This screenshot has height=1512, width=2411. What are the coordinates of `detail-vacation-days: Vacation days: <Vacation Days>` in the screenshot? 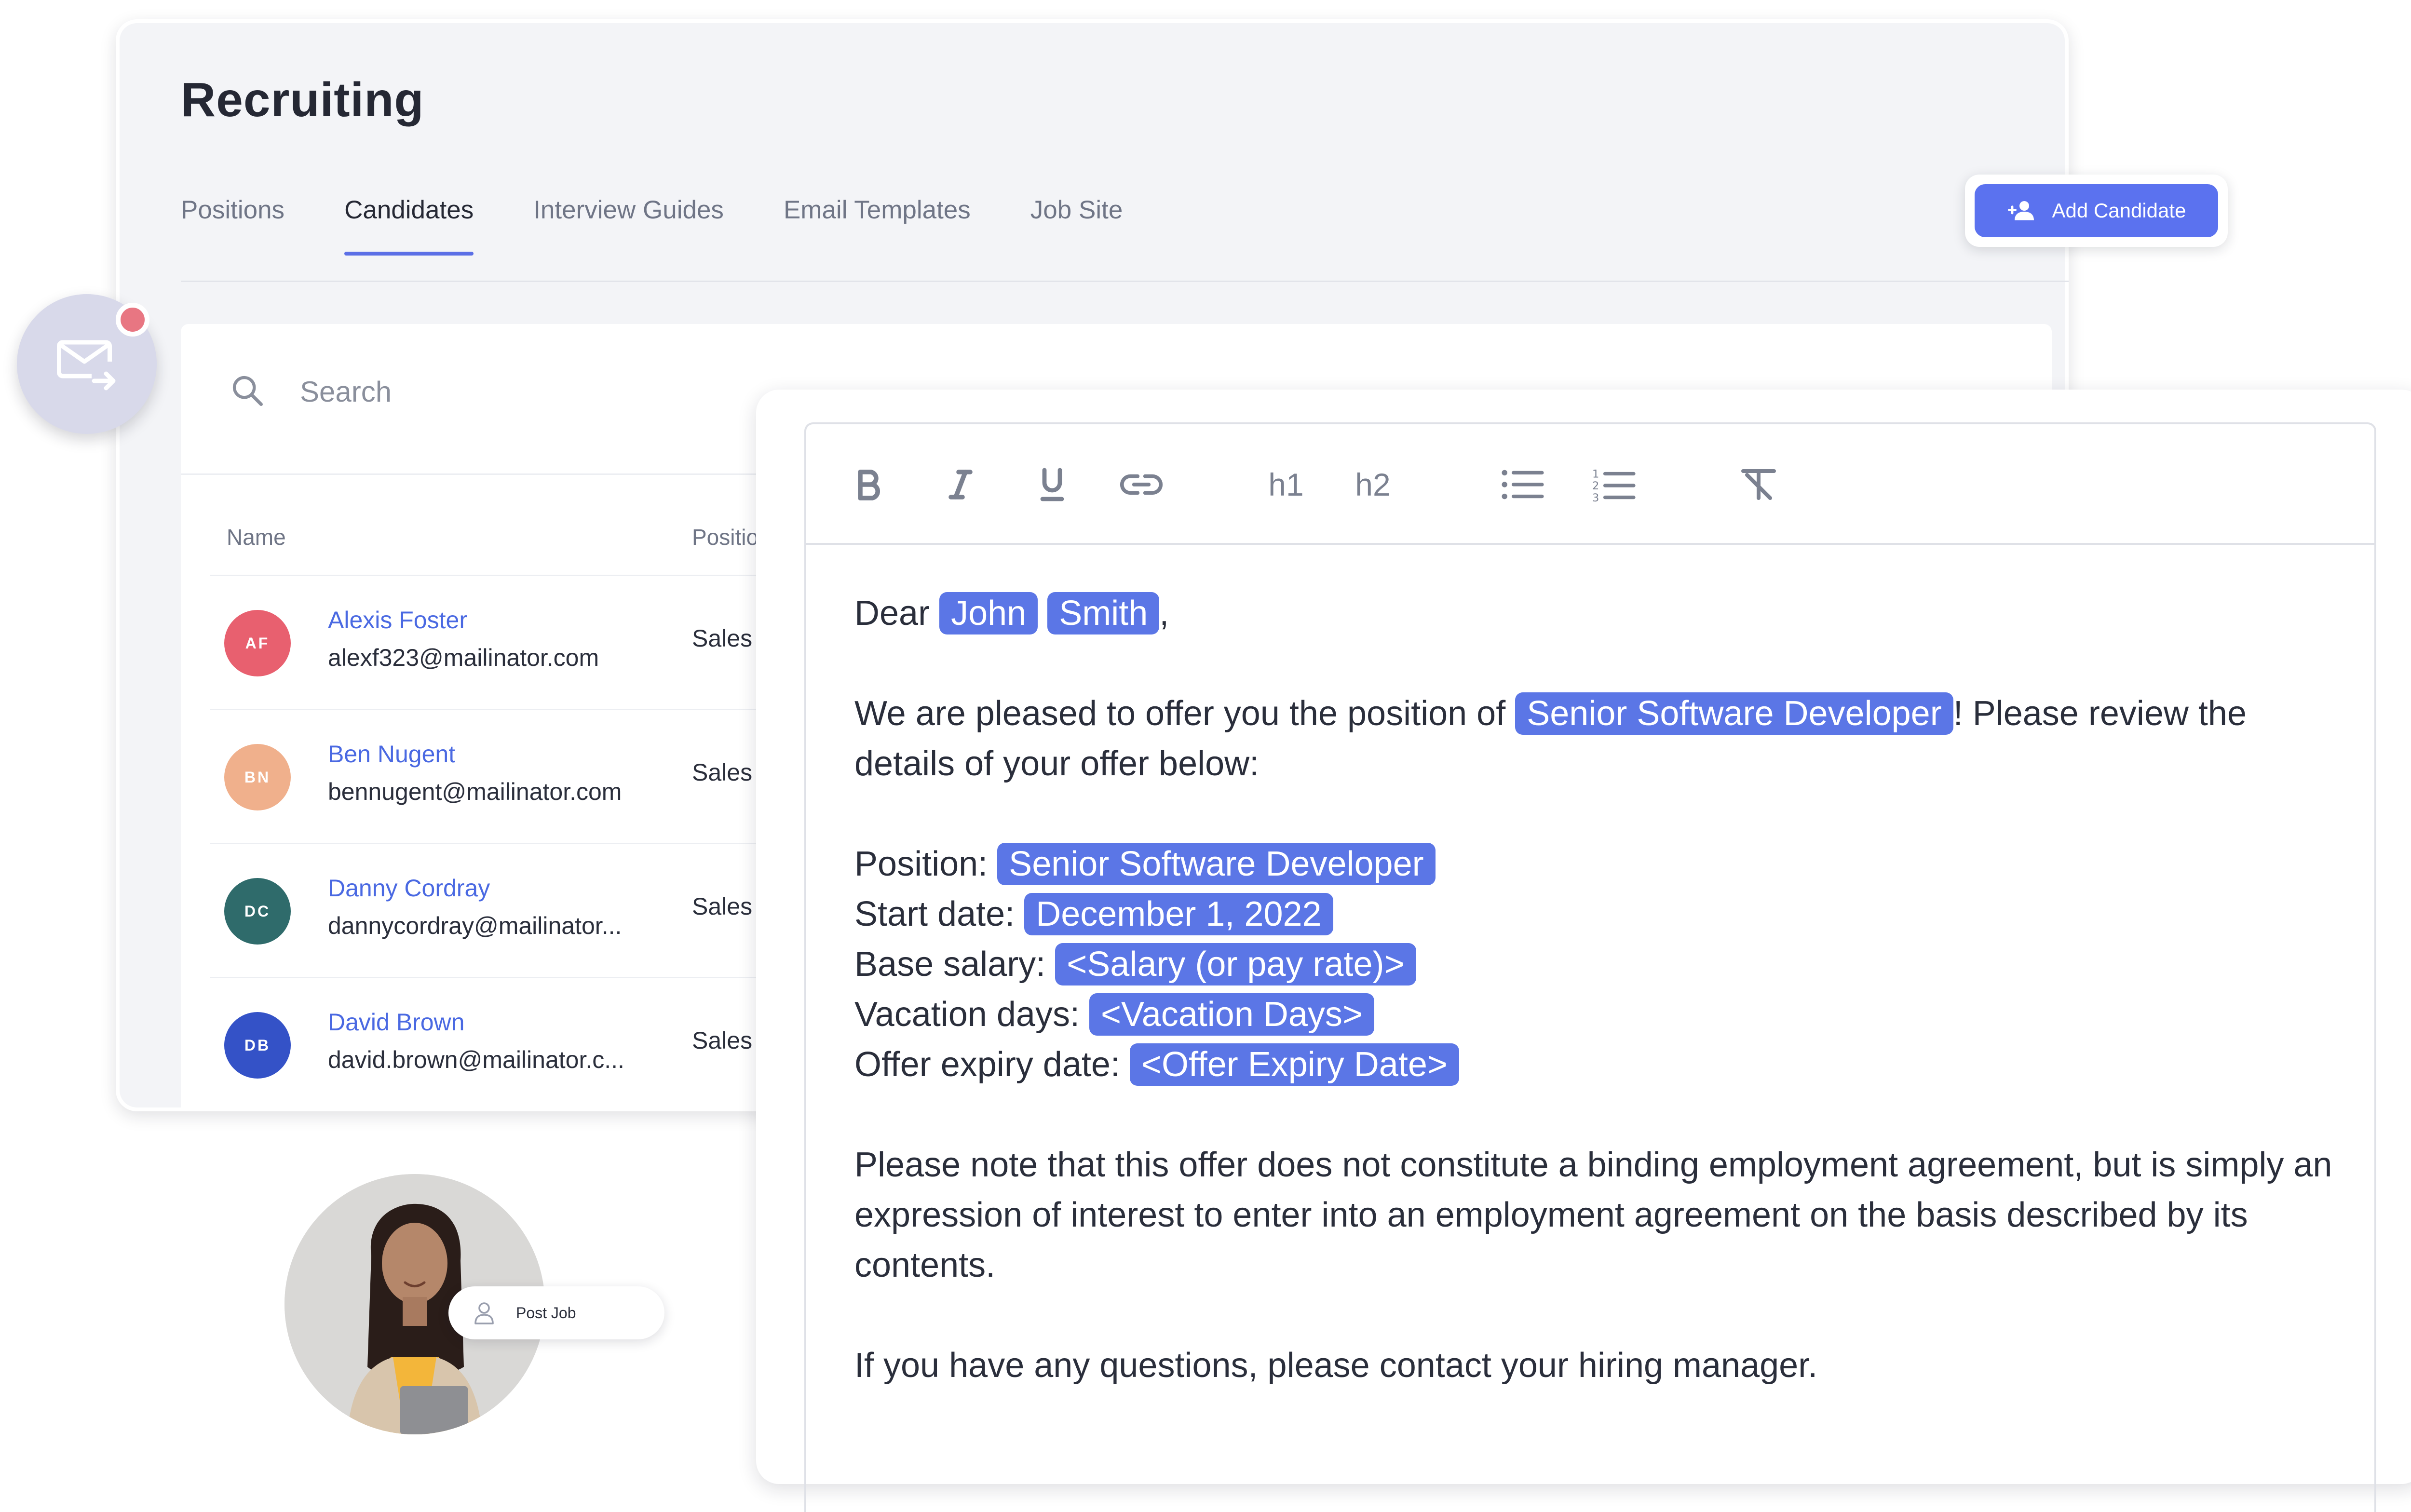 It's located at (1602, 1014).